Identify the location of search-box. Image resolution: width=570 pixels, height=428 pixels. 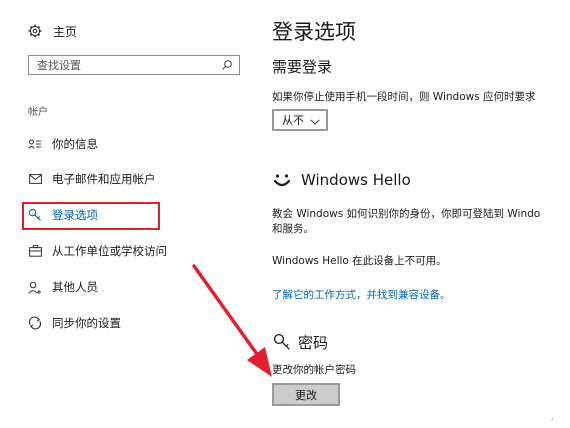
(134, 65).